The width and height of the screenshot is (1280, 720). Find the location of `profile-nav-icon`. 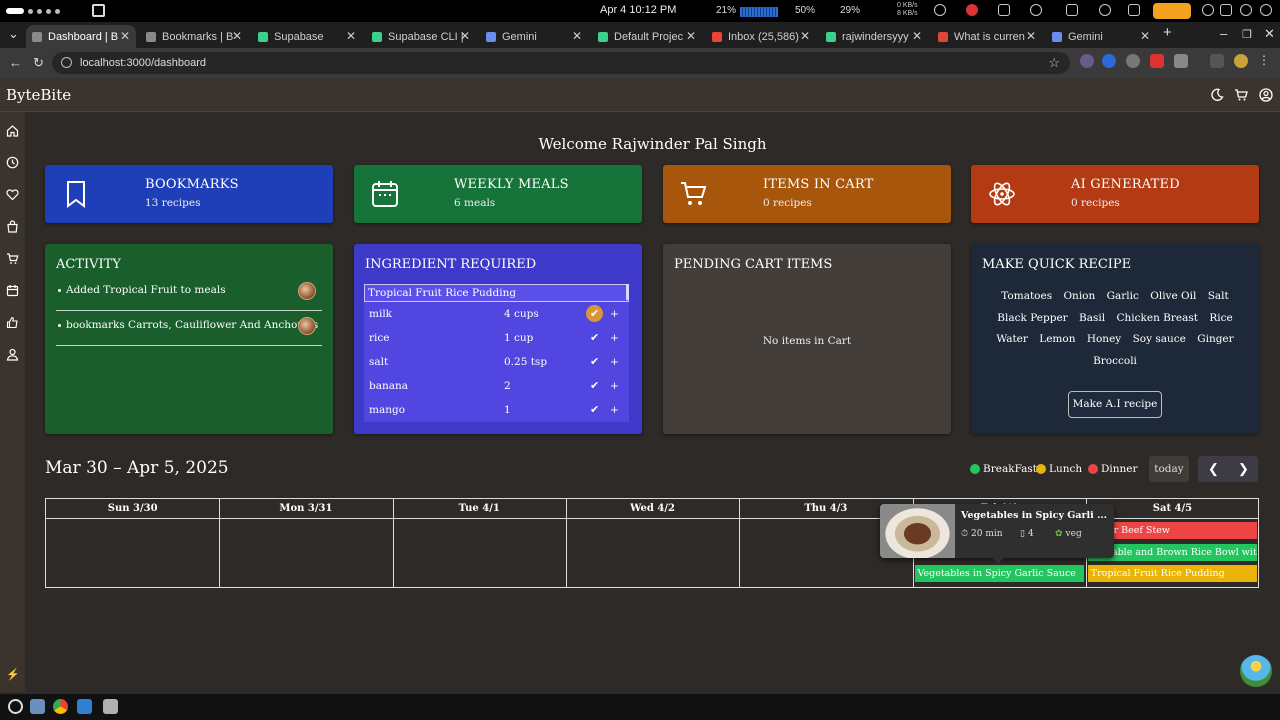

profile-nav-icon is located at coordinates (12, 354).